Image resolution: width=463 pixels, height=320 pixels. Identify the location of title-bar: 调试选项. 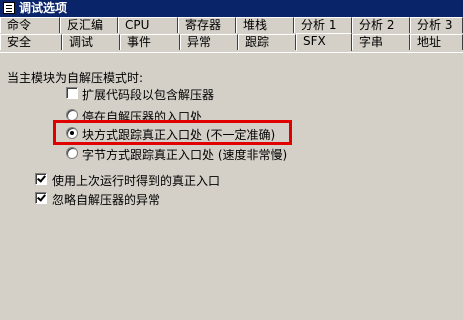
(231, 8).